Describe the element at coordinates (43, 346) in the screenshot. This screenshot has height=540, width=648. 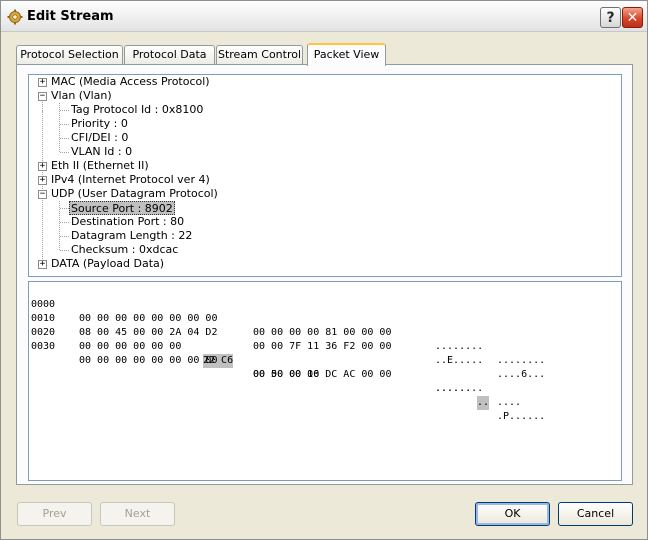
I see `hex-offset: 0030` at that location.